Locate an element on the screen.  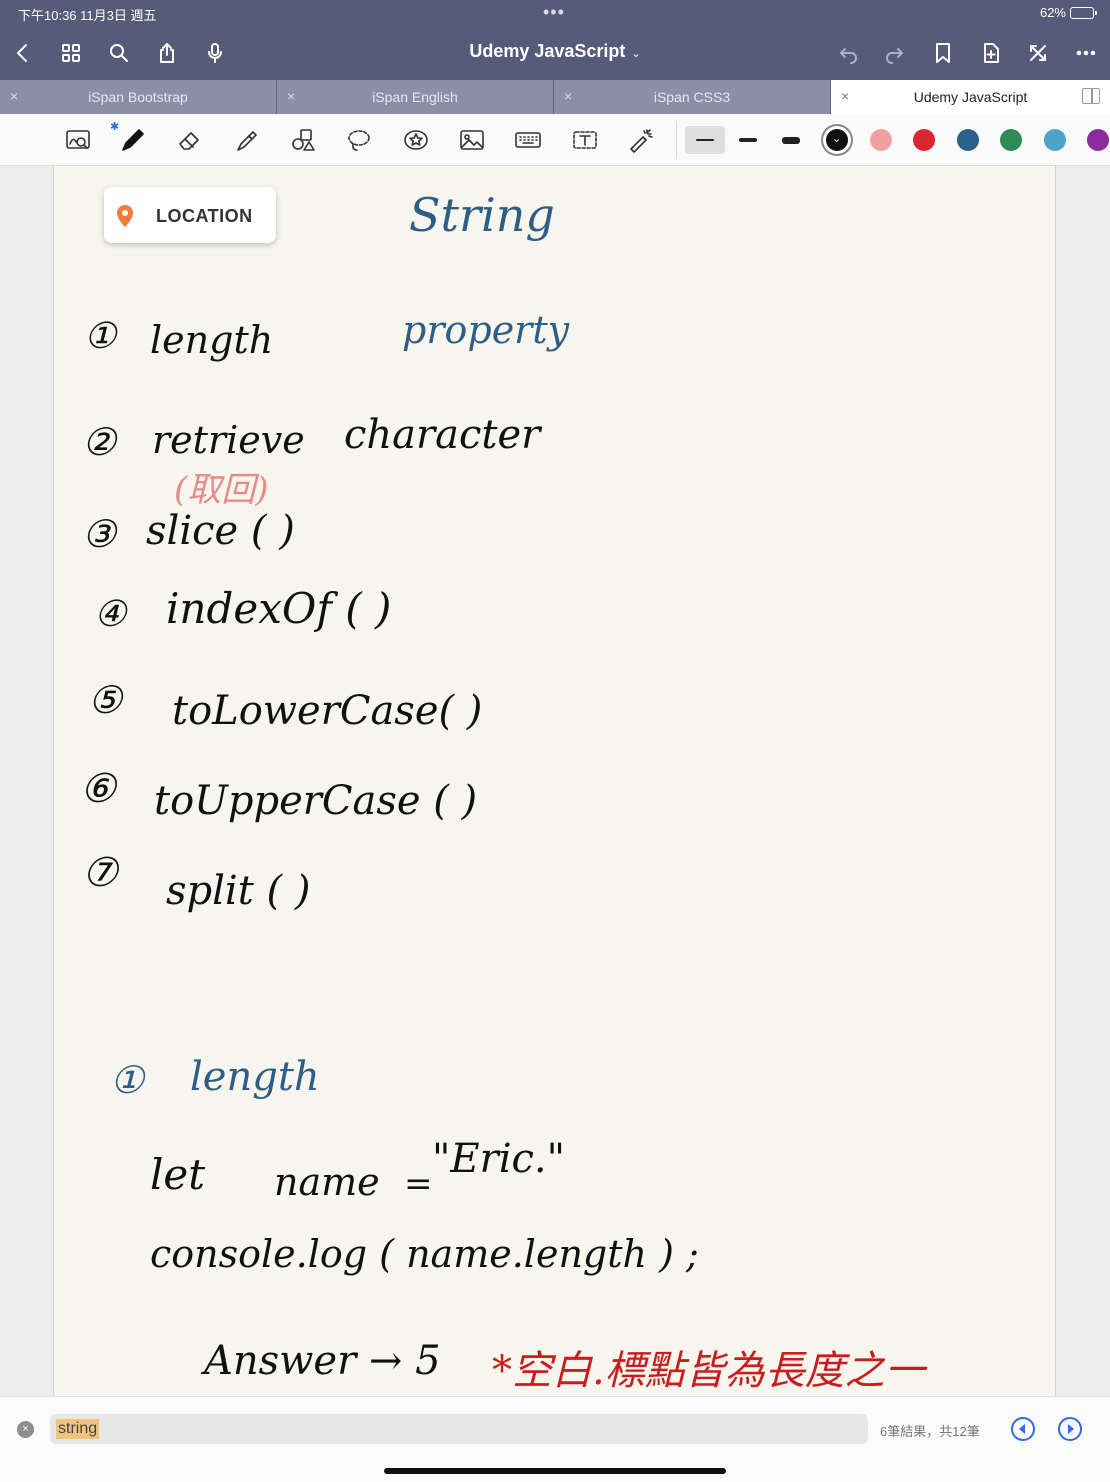
tab-ispan-css3: × iSpan CSS3 is located at coordinates (692, 97).